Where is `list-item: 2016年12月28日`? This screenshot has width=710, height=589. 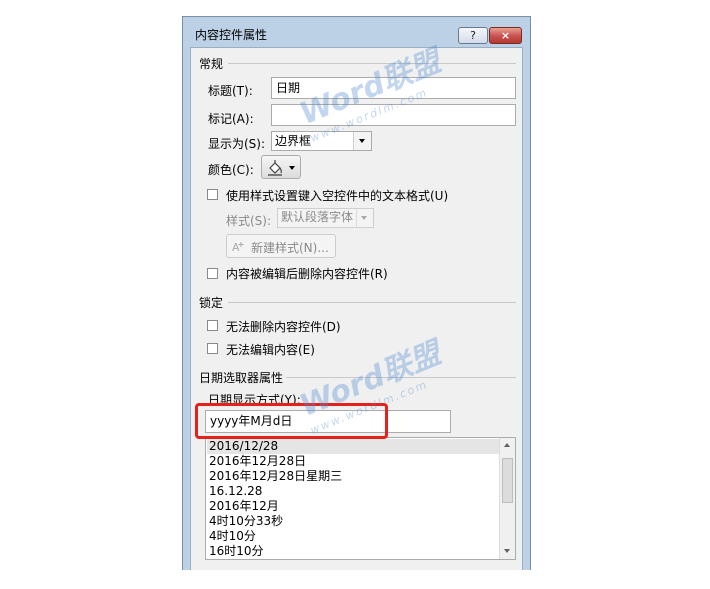 list-item: 2016年12月28日 is located at coordinates (257, 461).